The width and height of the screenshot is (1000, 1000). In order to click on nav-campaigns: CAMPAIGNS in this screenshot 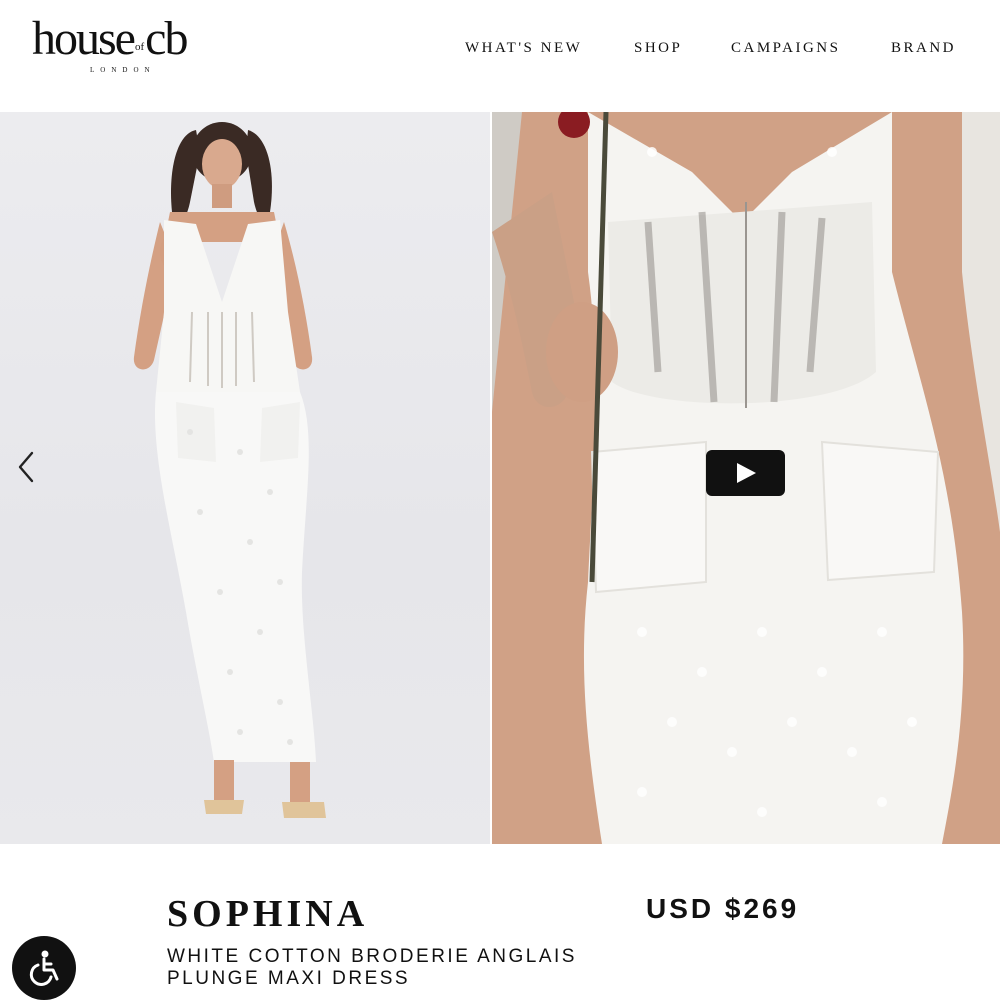, I will do `click(785, 50)`.